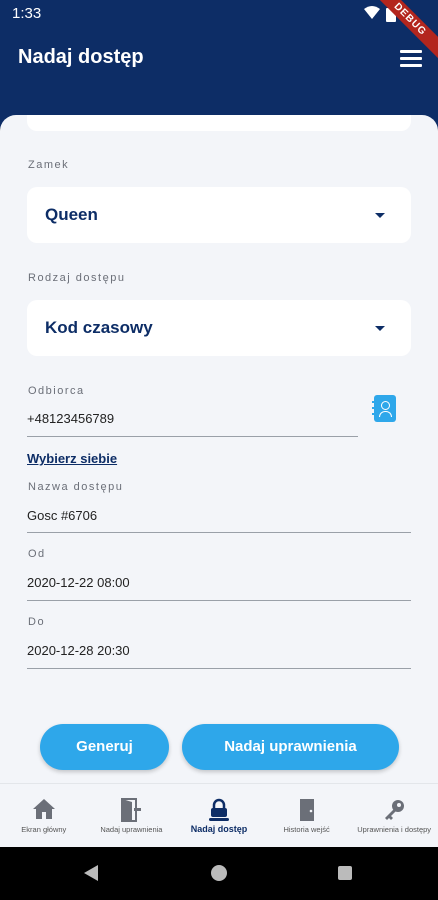 This screenshot has height=900, width=438. Describe the element at coordinates (76, 487) in the screenshot. I see `access-name-label: Nazwa dostępu` at that location.